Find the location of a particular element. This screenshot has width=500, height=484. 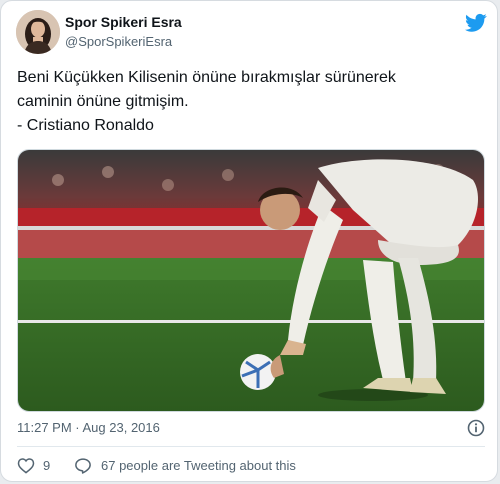

heart-icon is located at coordinates (26, 465).